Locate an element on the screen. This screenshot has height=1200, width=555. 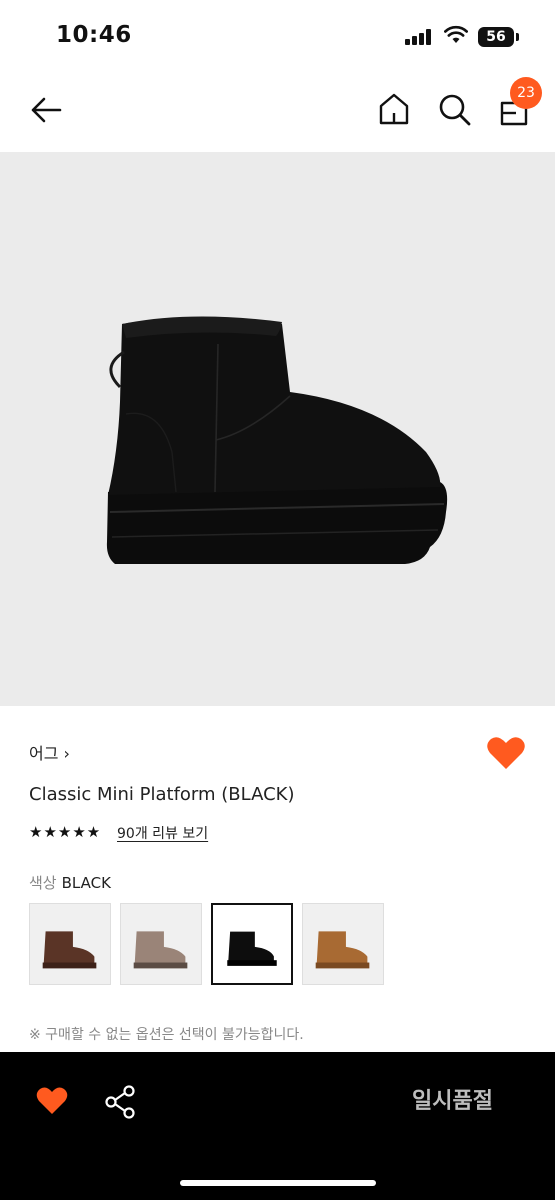
status-time: 10:46 is located at coordinates (94, 35).